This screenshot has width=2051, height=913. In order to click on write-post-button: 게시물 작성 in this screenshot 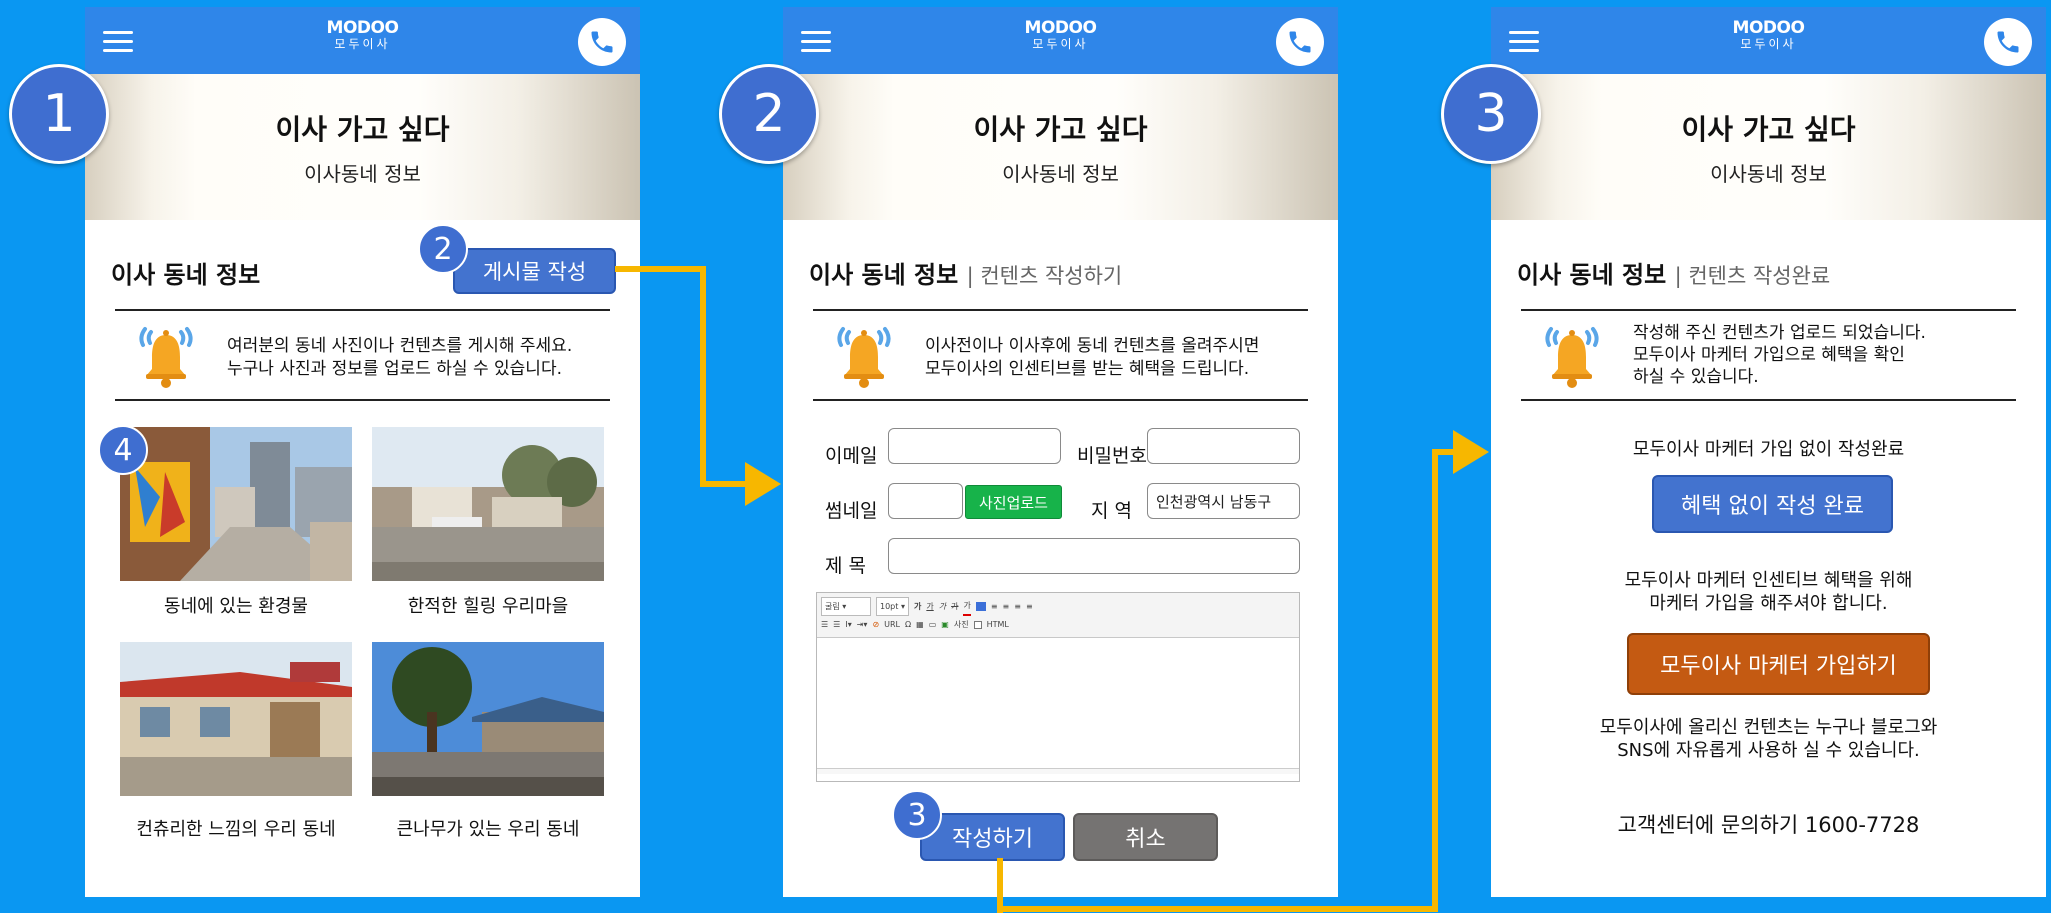, I will do `click(534, 271)`.